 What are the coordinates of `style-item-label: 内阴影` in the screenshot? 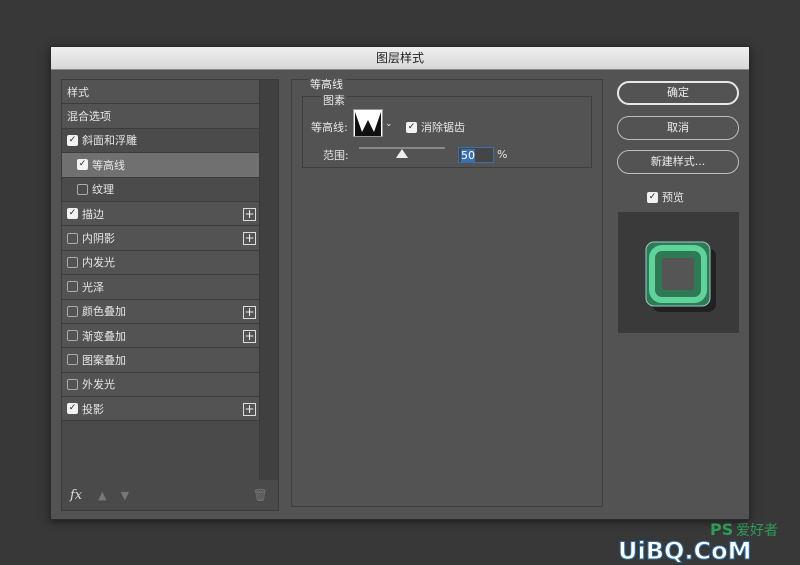 It's located at (98, 239).